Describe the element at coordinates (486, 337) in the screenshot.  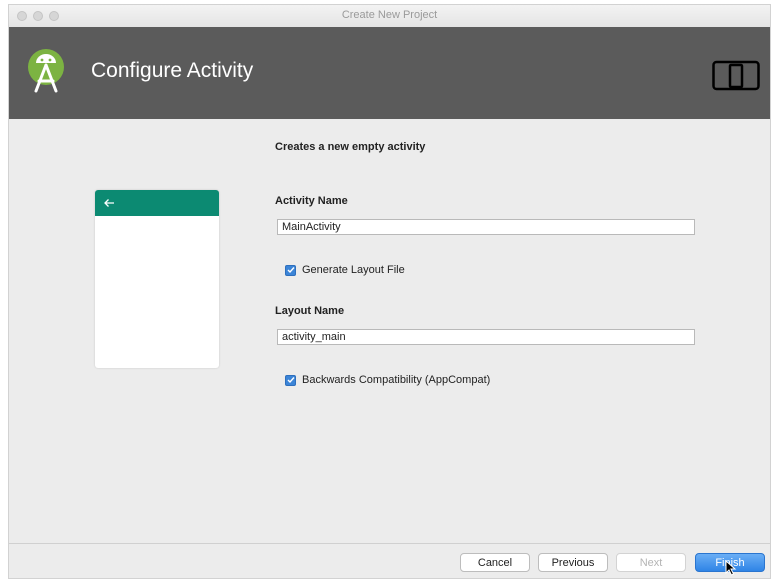
I see `layout-name-input` at that location.